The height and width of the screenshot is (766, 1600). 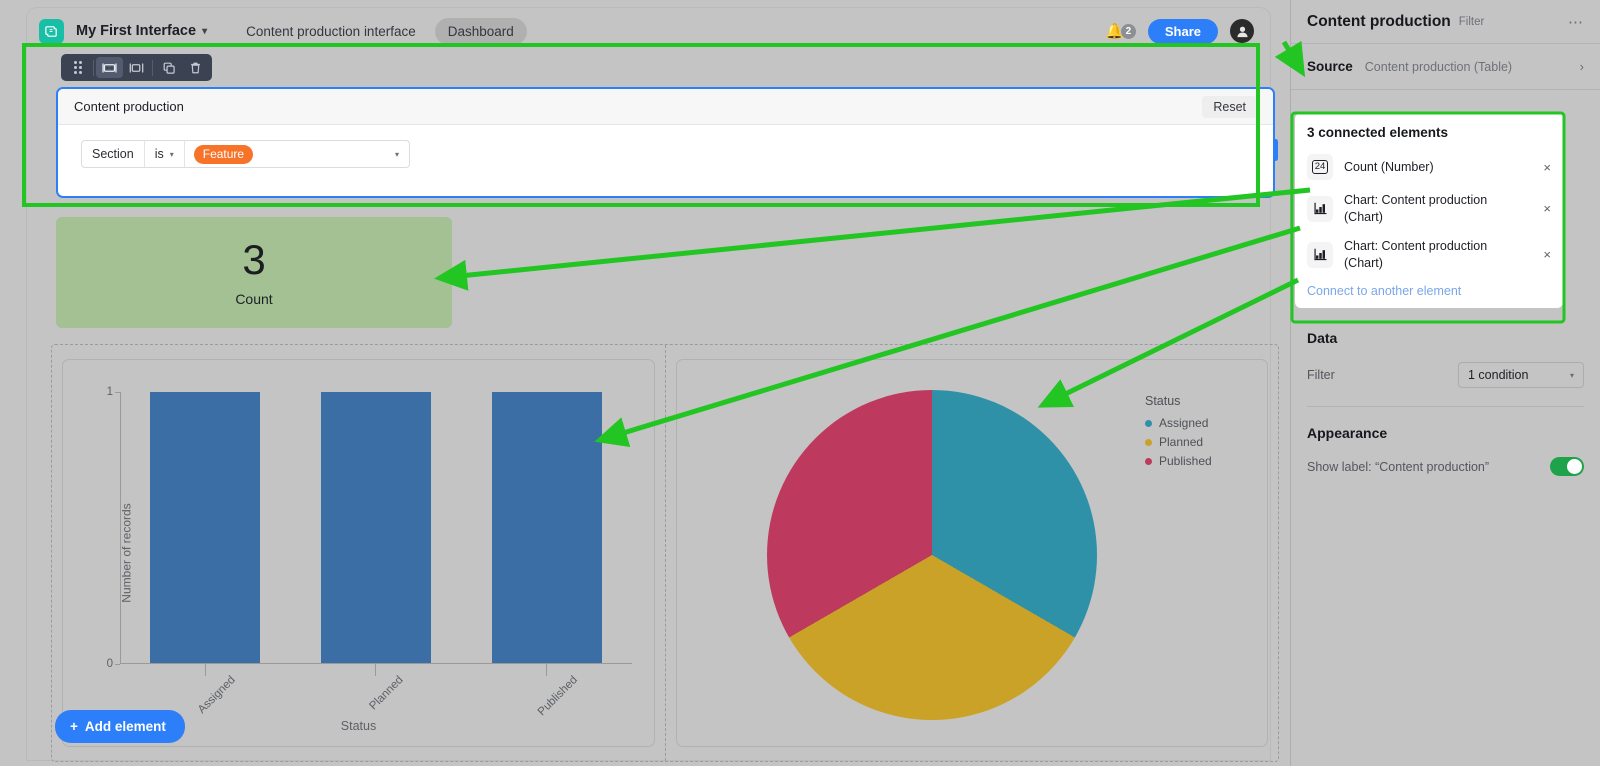 I want to click on pie-slices, so click(x=932, y=555).